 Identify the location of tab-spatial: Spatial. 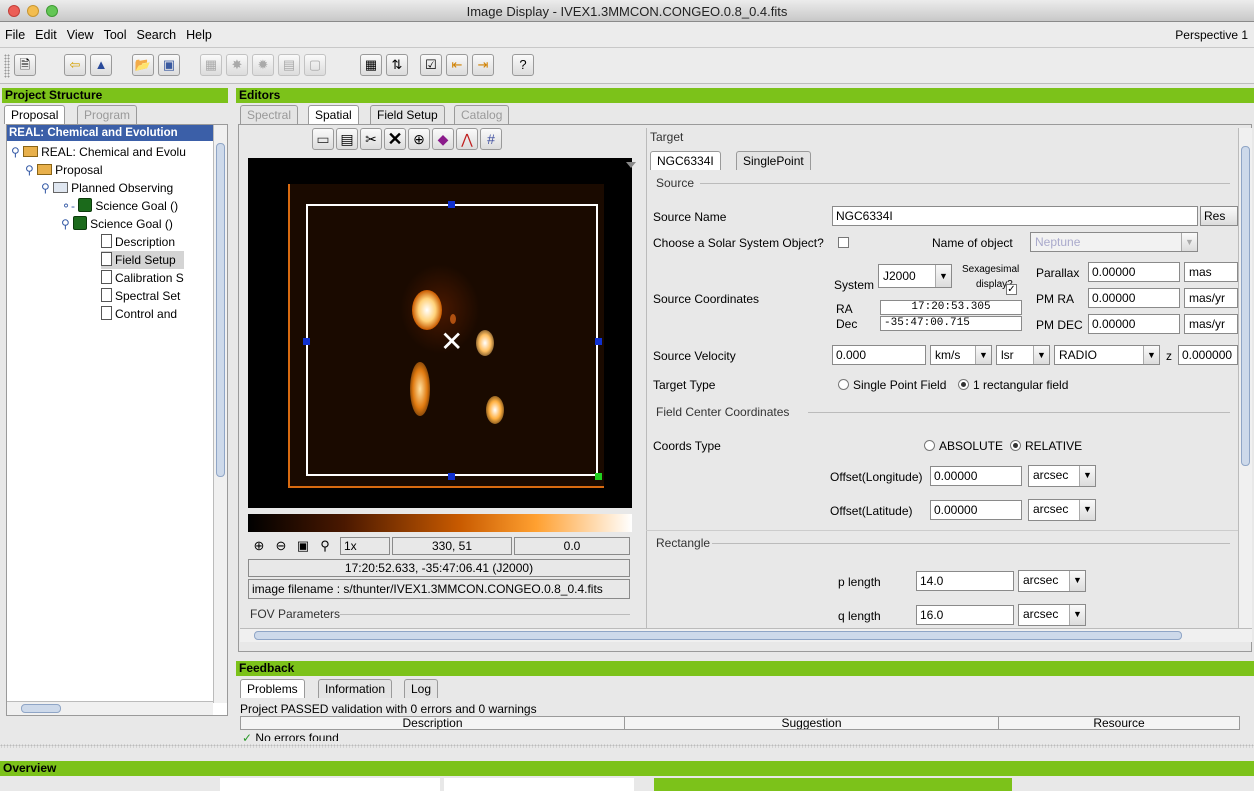
(333, 114).